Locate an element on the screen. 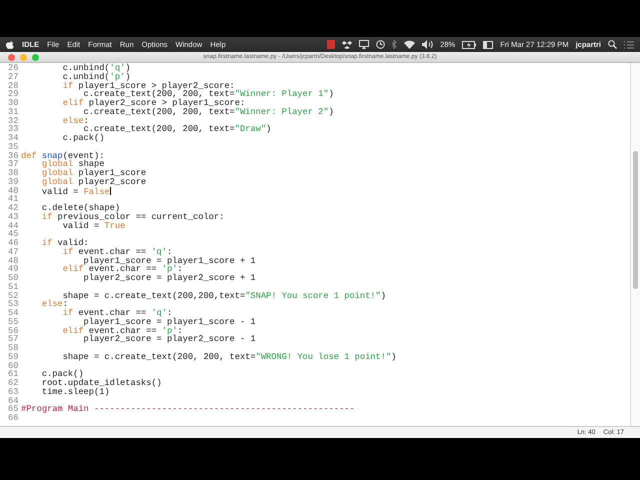 The height and width of the screenshot is (480, 640). code-line: c.unbind('q') is located at coordinates (96, 68).